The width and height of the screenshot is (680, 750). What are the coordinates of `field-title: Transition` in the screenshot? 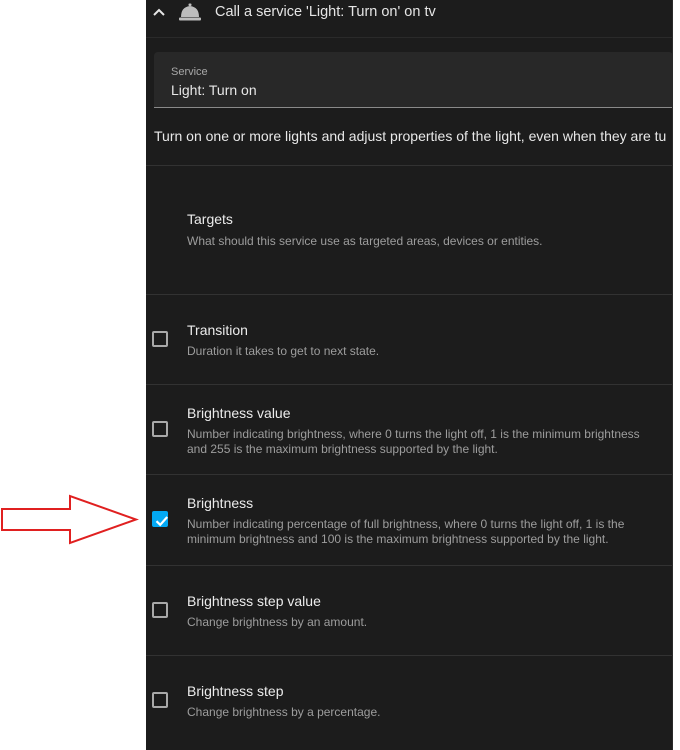 It's located at (217, 330).